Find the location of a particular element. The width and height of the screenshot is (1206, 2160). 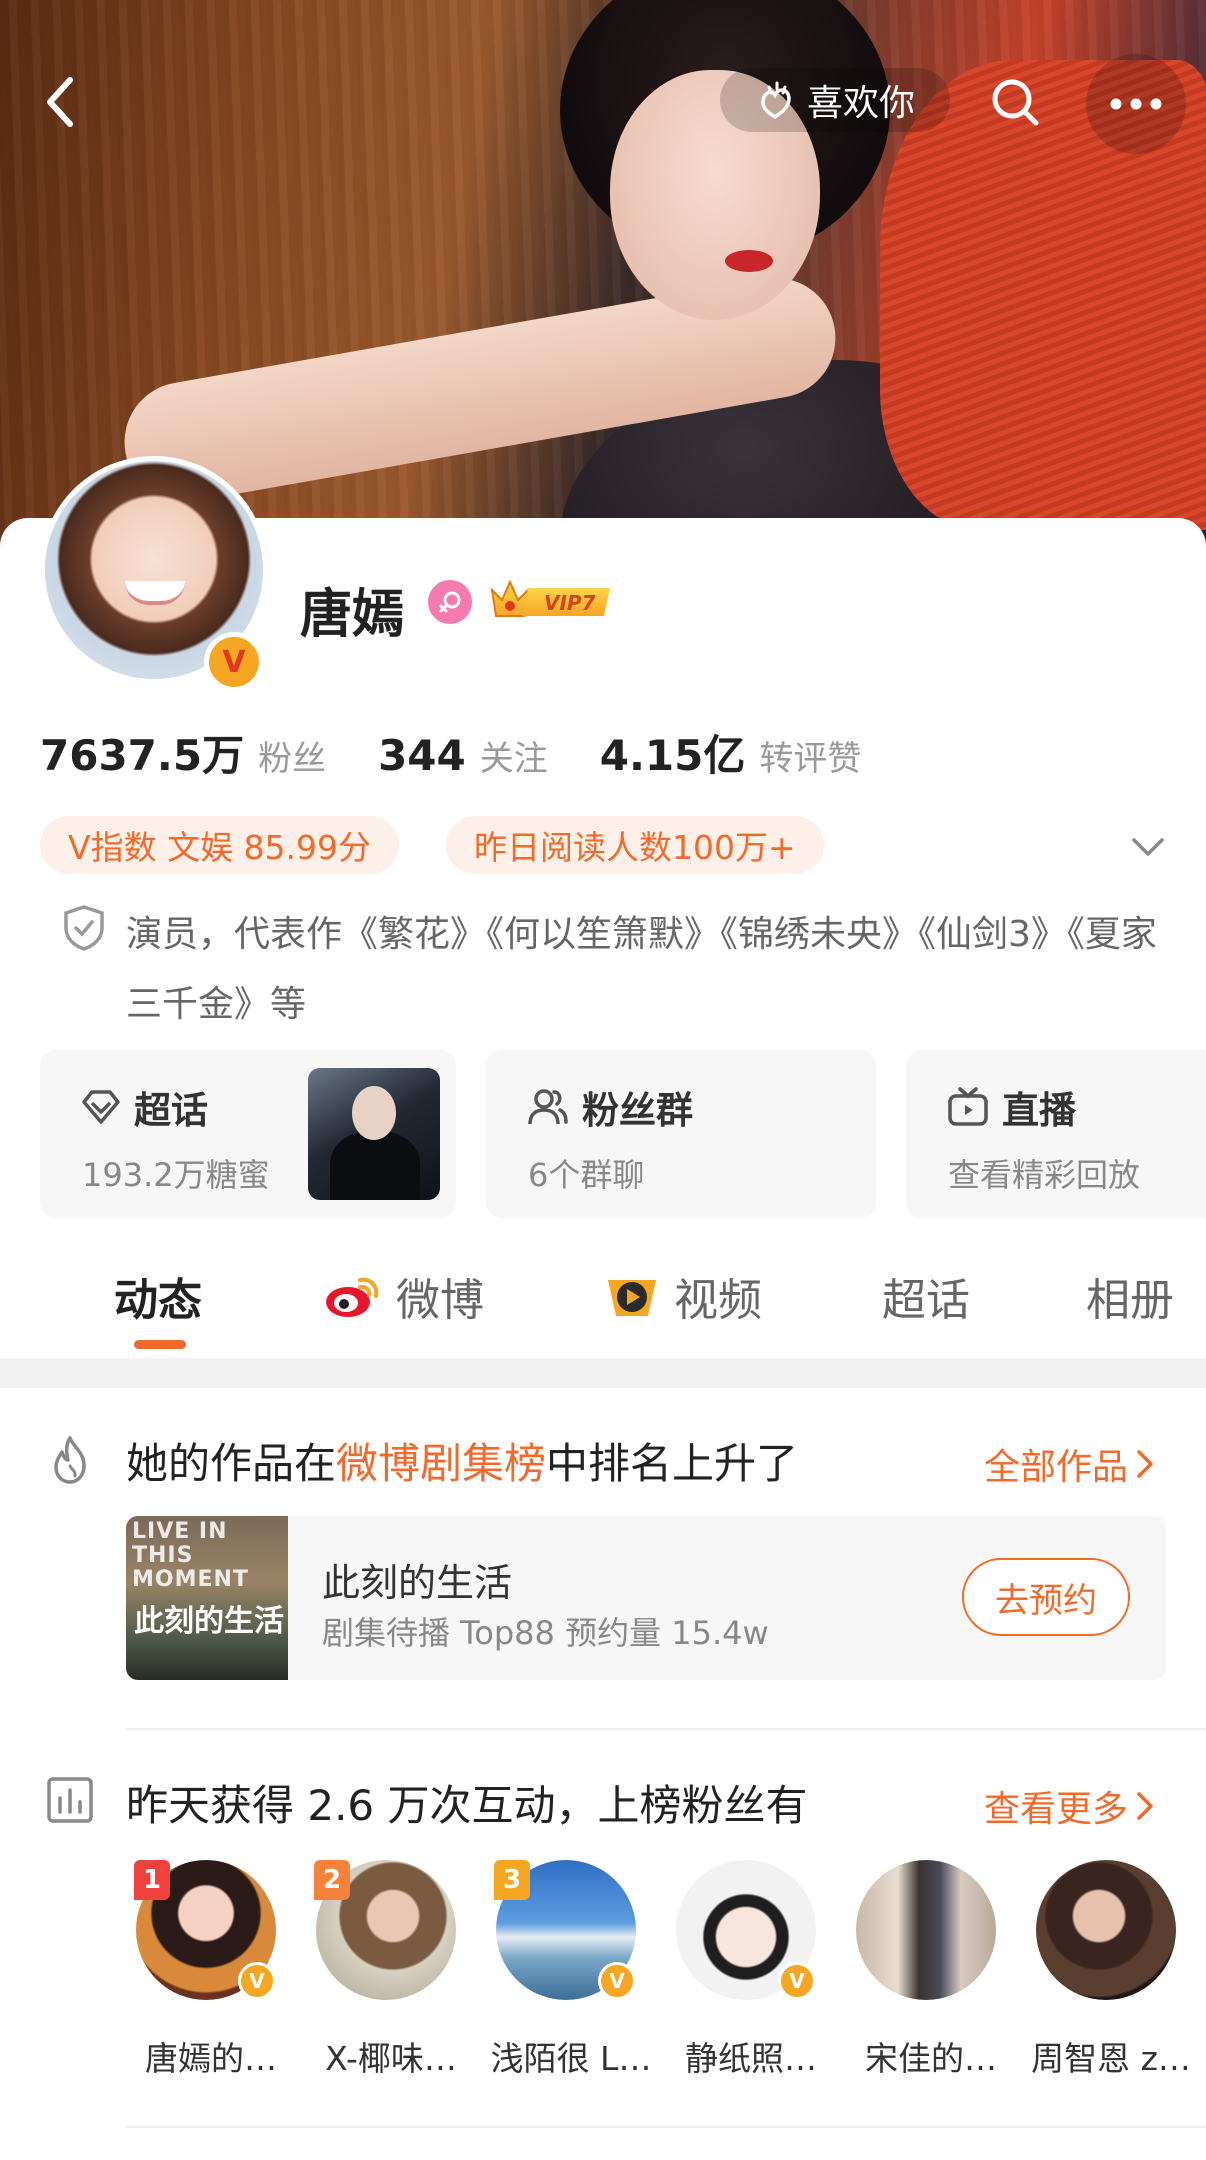

more-button is located at coordinates (1136, 104).